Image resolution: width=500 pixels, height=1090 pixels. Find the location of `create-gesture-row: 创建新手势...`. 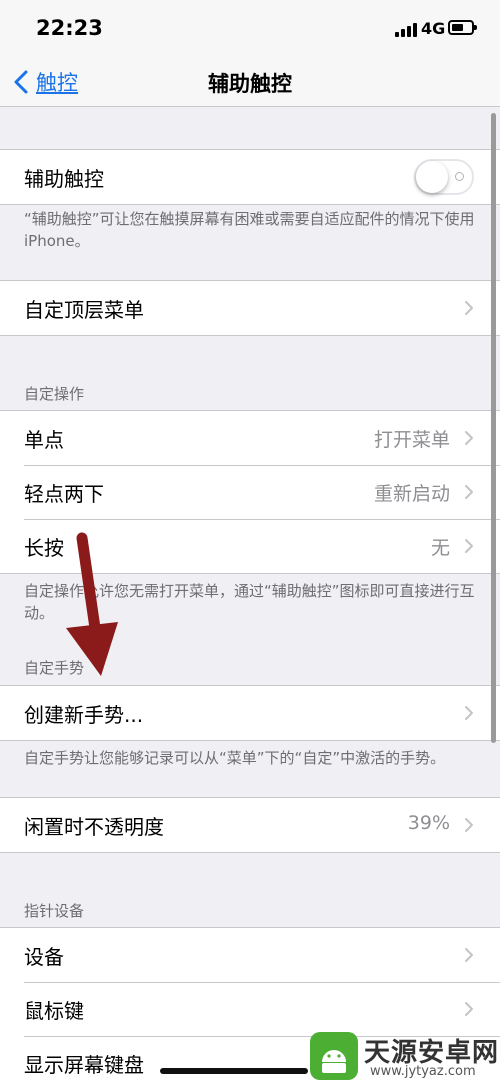

create-gesture-row: 创建新手势... is located at coordinates (250, 713).